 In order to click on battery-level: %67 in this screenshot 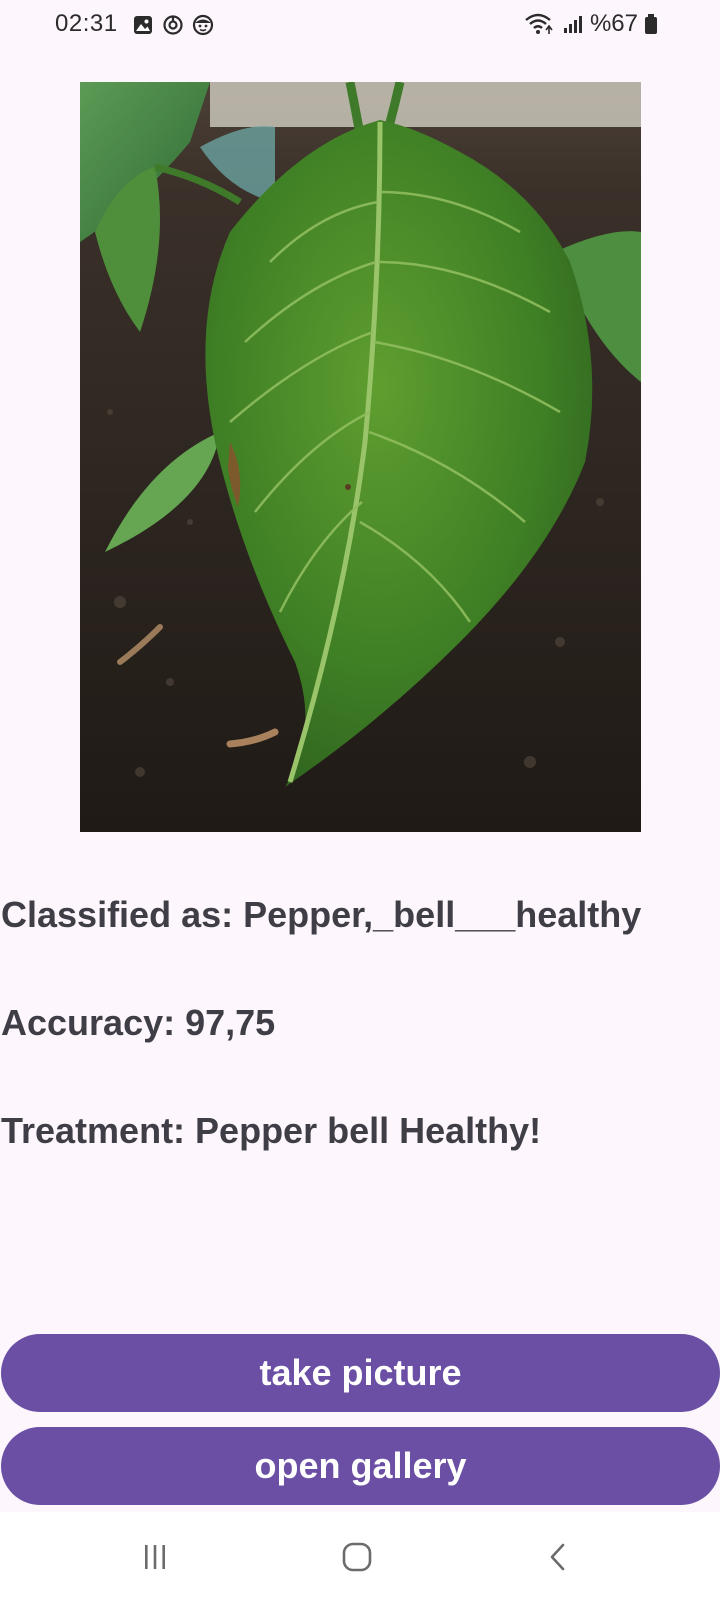, I will do `click(613, 23)`.